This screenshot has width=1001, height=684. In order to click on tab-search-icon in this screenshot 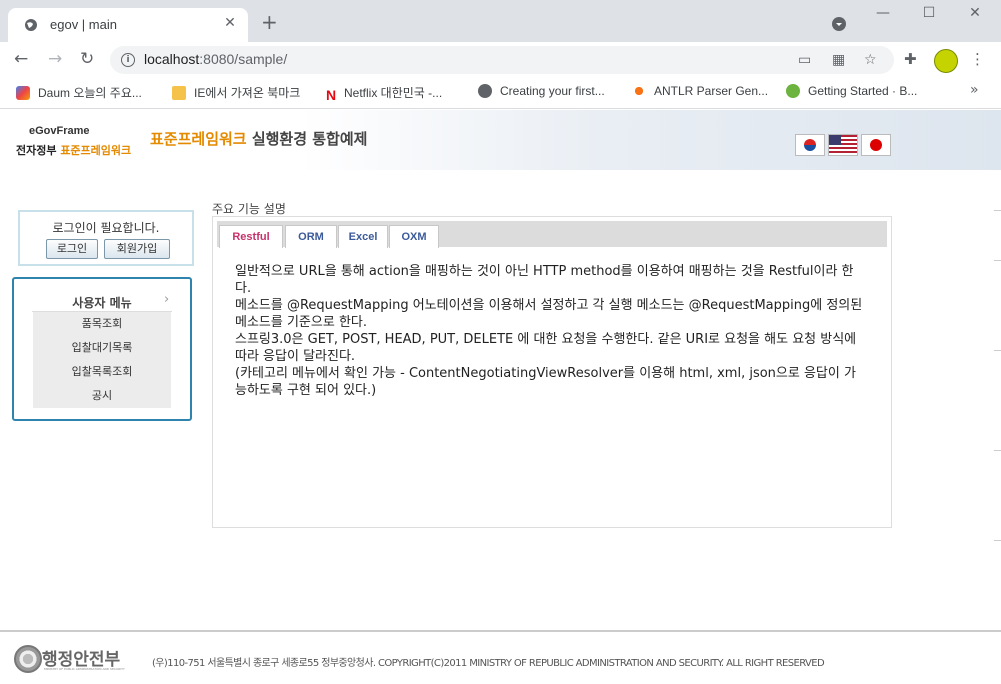, I will do `click(839, 24)`.